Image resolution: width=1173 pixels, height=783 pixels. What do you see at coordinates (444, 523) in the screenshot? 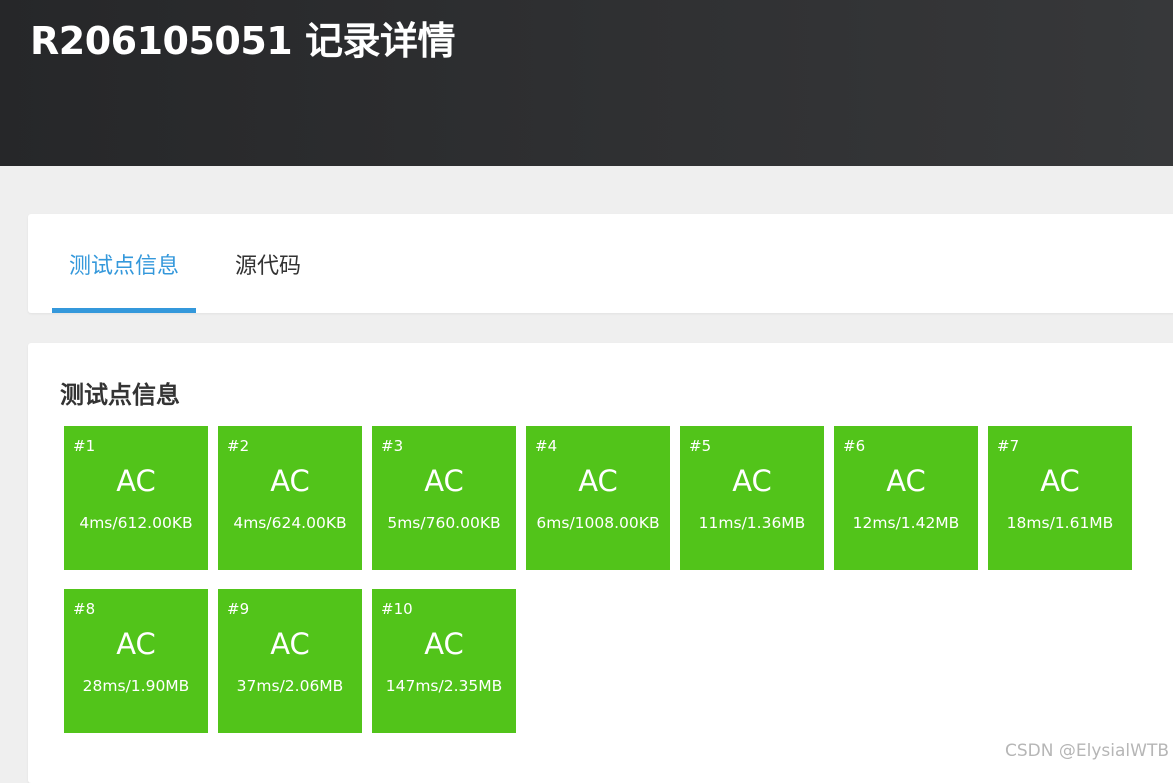
I see `test-case-time-memory: 5ms/760.00KB` at bounding box center [444, 523].